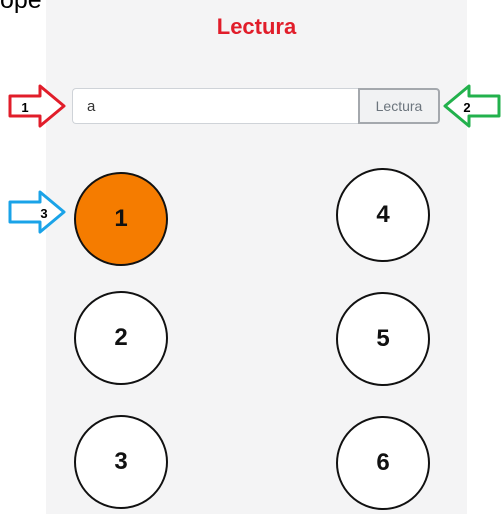 Image resolution: width=503 pixels, height=514 pixels. What do you see at coordinates (383, 215) in the screenshot?
I see `circle-button-4: 4` at bounding box center [383, 215].